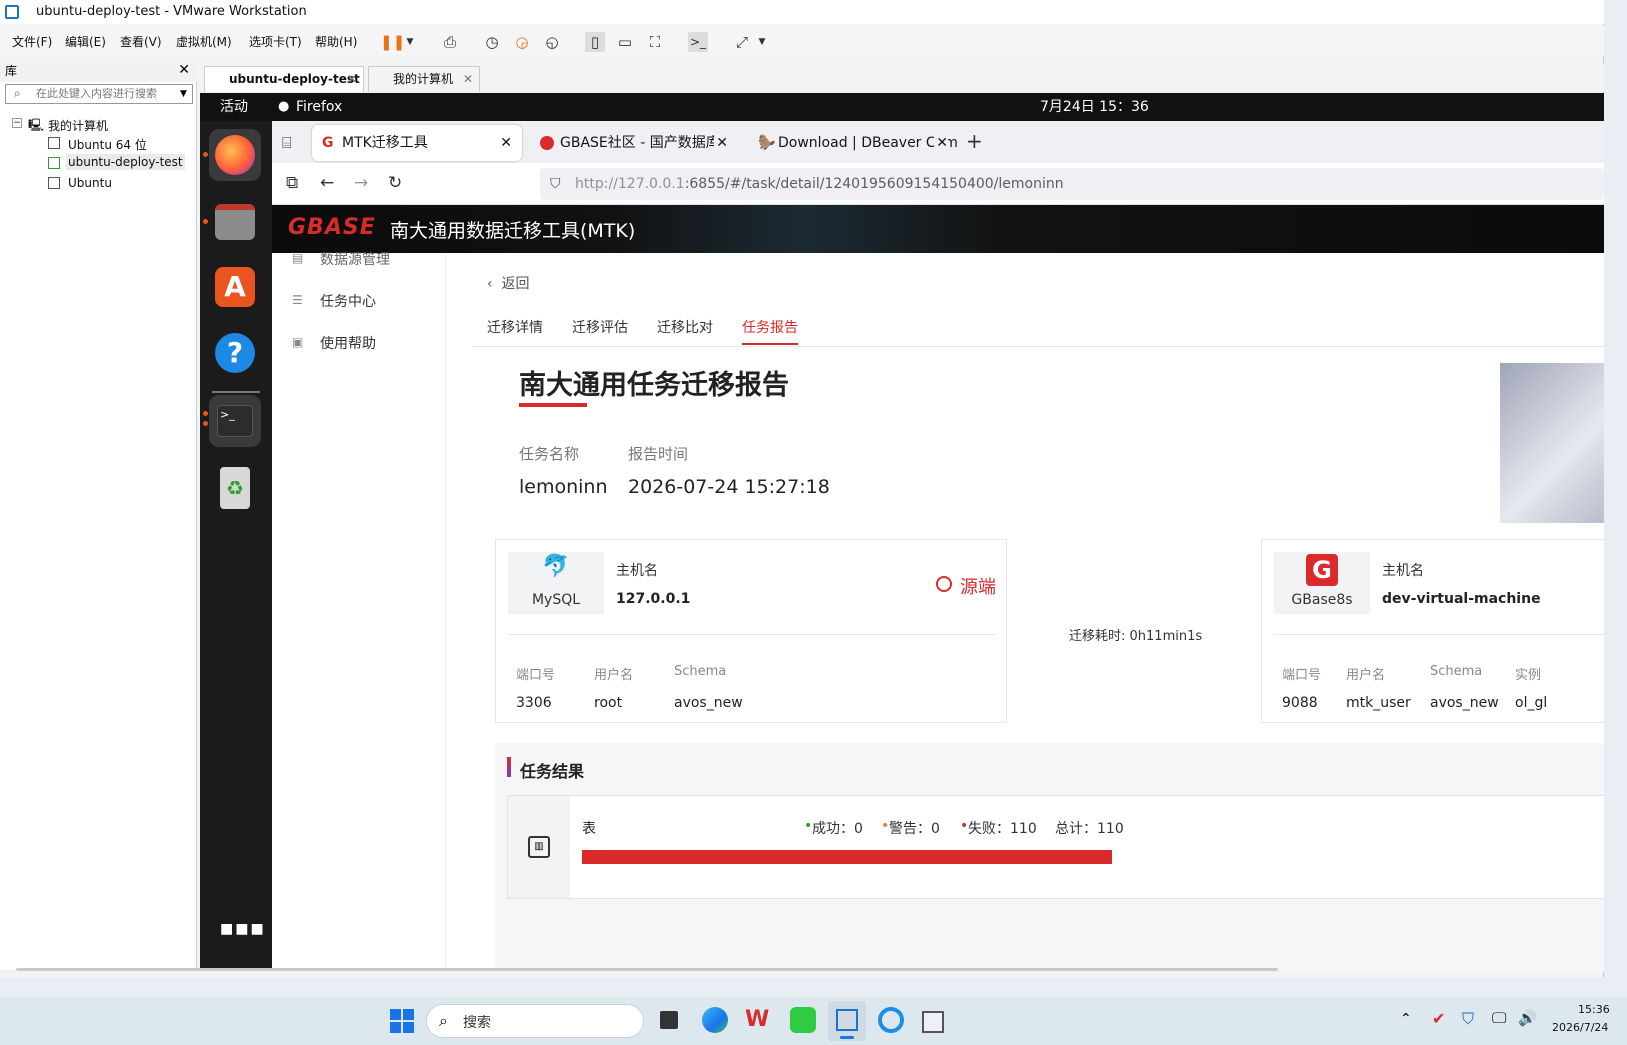 This screenshot has height=1045, width=1627. I want to click on source-schema-label: Schema, so click(700, 671).